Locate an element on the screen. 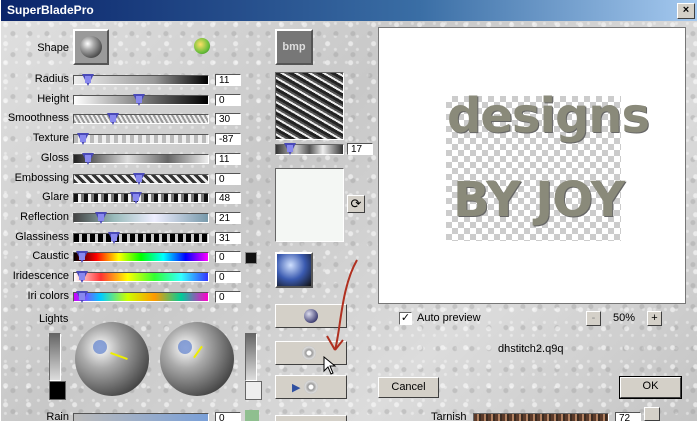  shape-selector-button is located at coordinates (91, 47).